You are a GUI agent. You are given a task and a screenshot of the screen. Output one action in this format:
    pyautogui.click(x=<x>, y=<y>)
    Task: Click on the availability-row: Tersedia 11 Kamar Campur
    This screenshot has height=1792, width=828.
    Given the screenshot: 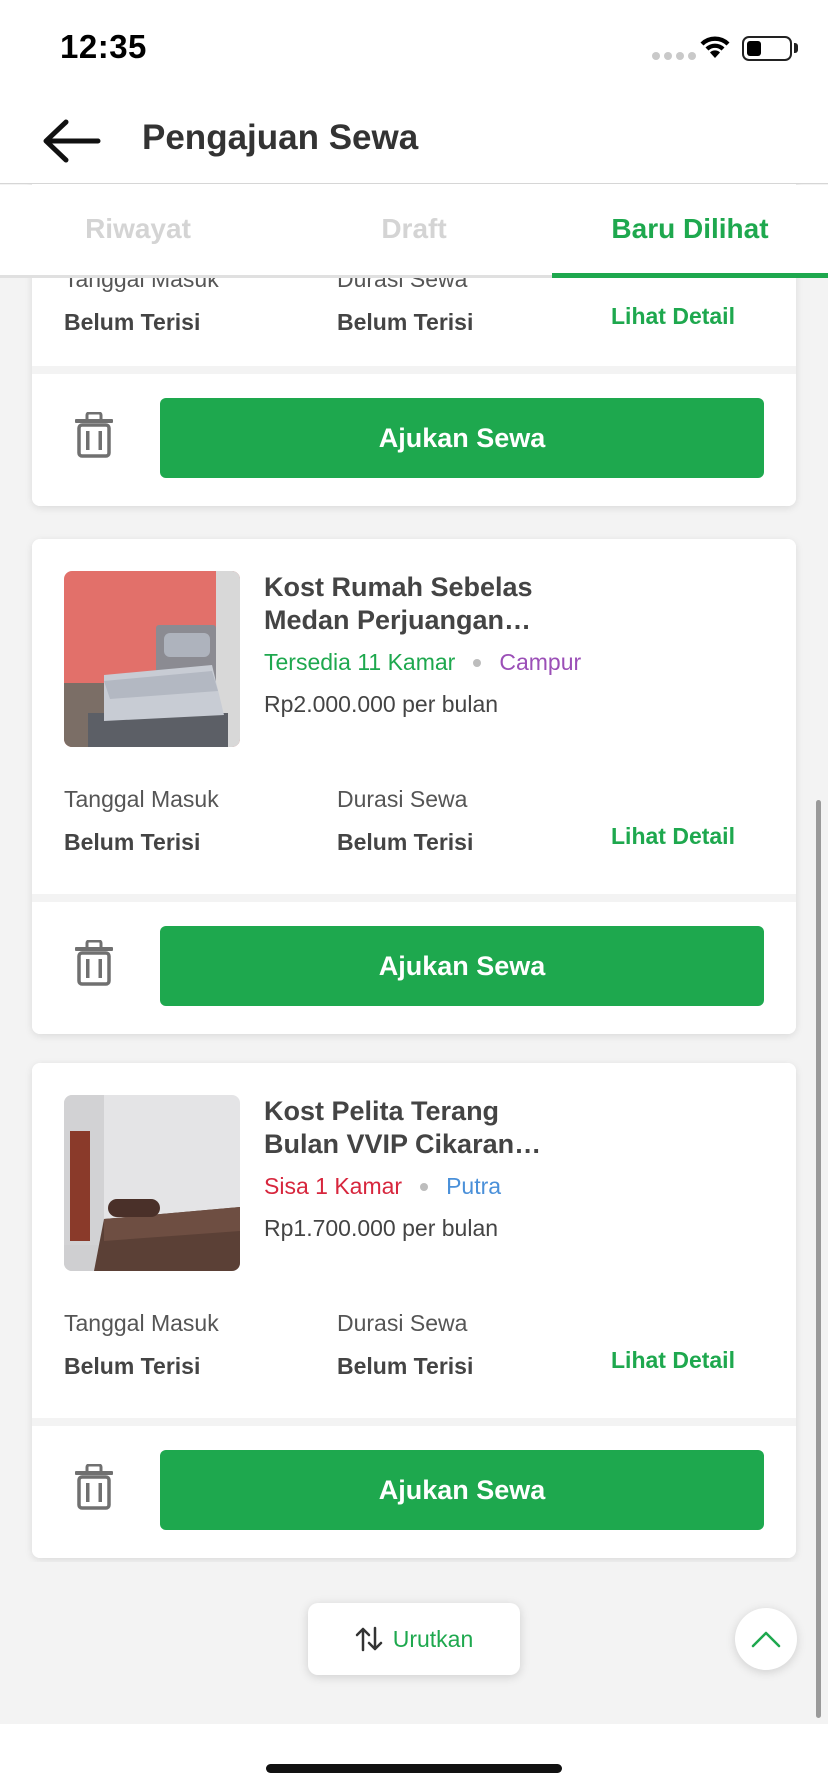 What is the action you would take?
    pyautogui.click(x=422, y=662)
    